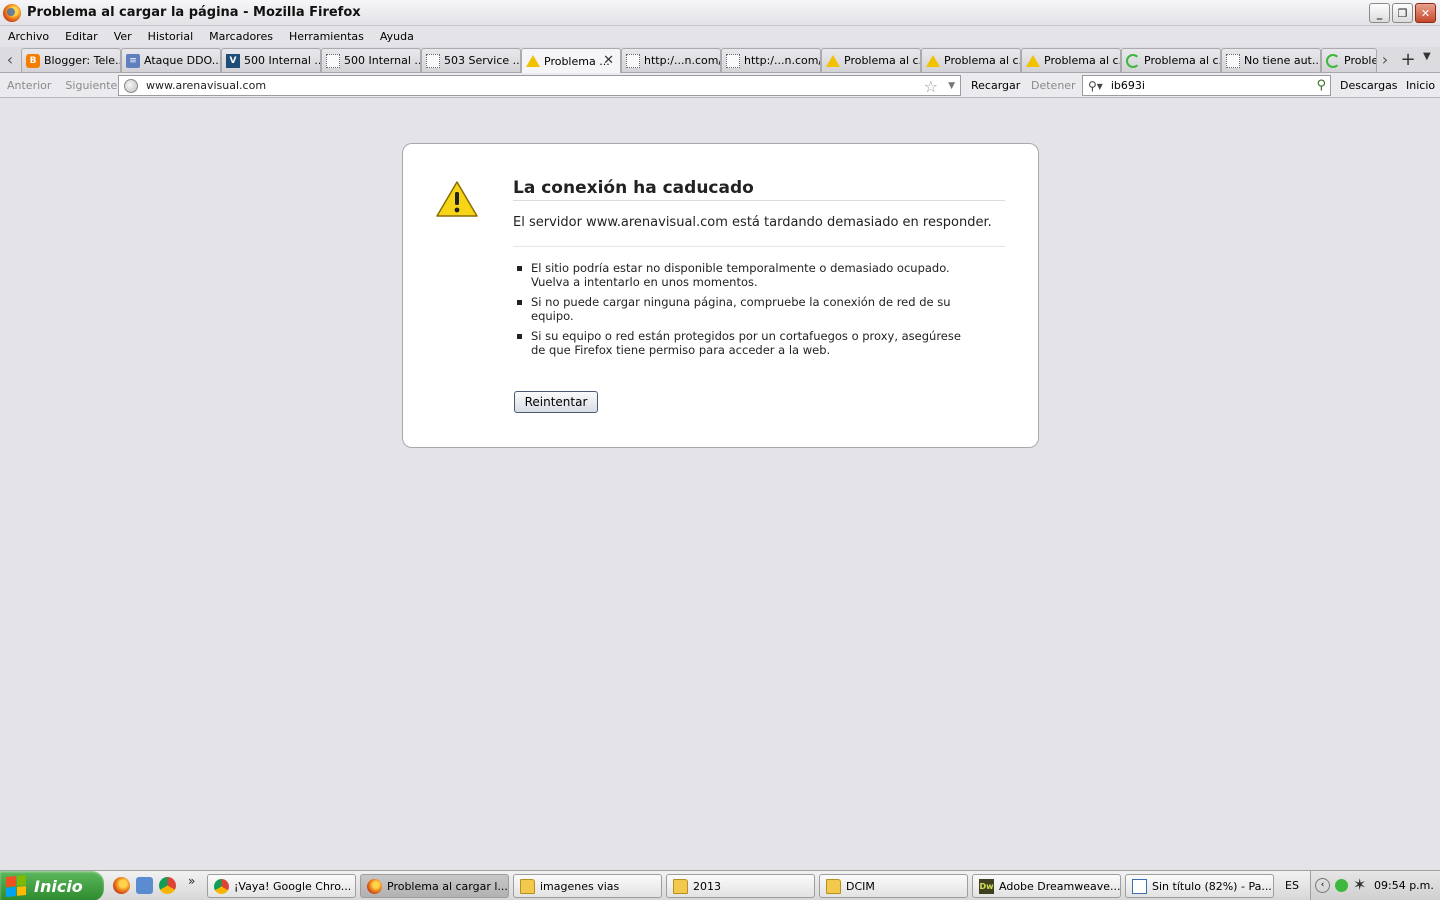 The height and width of the screenshot is (900, 1440). Describe the element at coordinates (170, 36) in the screenshot. I see `menu-historial: Historial` at that location.